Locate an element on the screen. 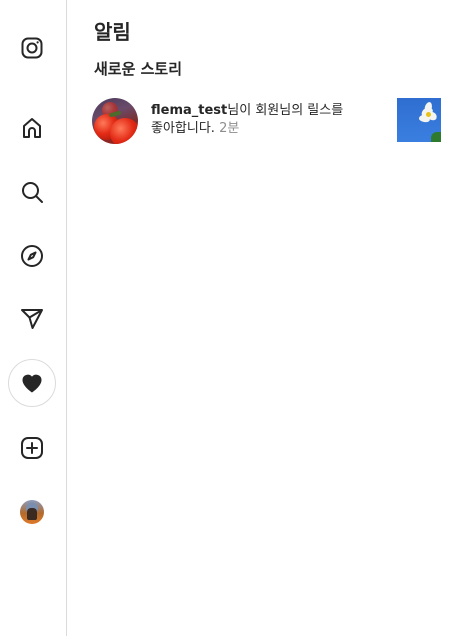 Image resolution: width=463 pixels, height=636 pixels. compass-icon is located at coordinates (32, 256).